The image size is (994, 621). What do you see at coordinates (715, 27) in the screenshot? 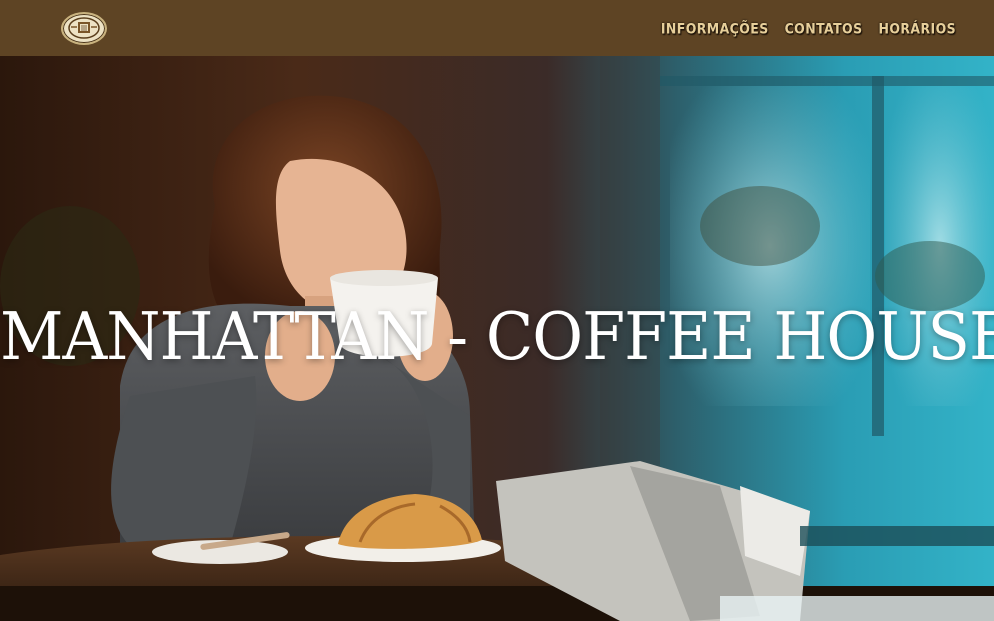
I see `nav-link-informacoes: INFORMAÇÕES` at bounding box center [715, 27].